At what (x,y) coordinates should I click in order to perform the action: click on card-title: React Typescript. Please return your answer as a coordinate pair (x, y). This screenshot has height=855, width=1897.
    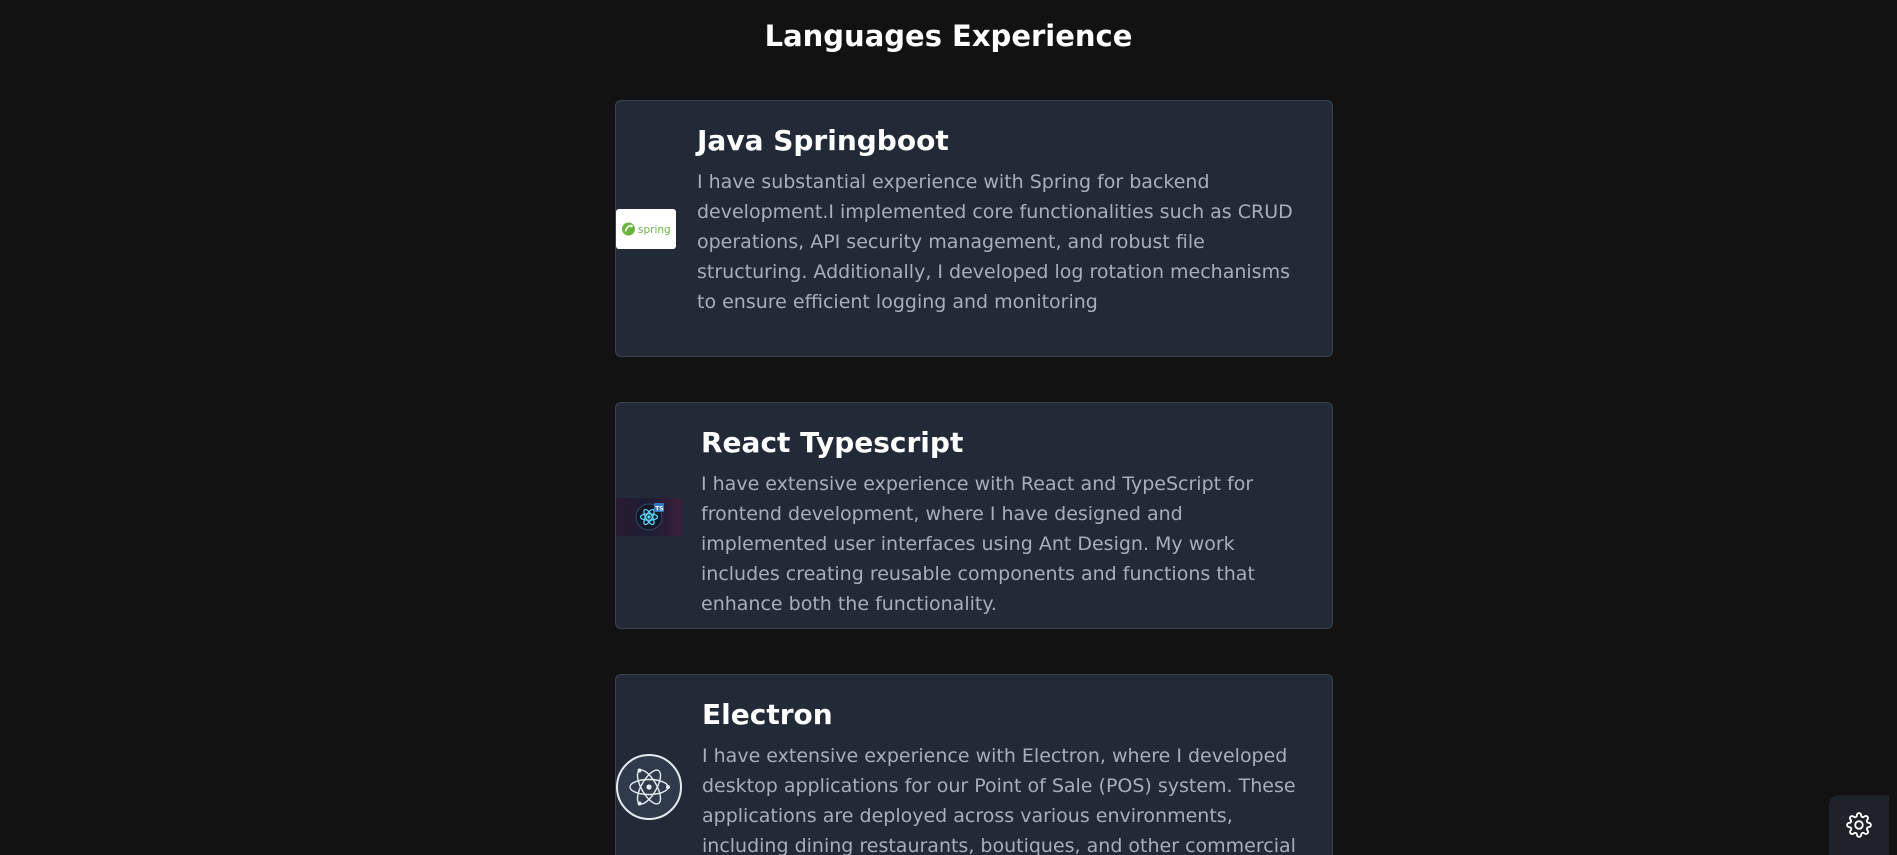
    Looking at the image, I should click on (832, 442).